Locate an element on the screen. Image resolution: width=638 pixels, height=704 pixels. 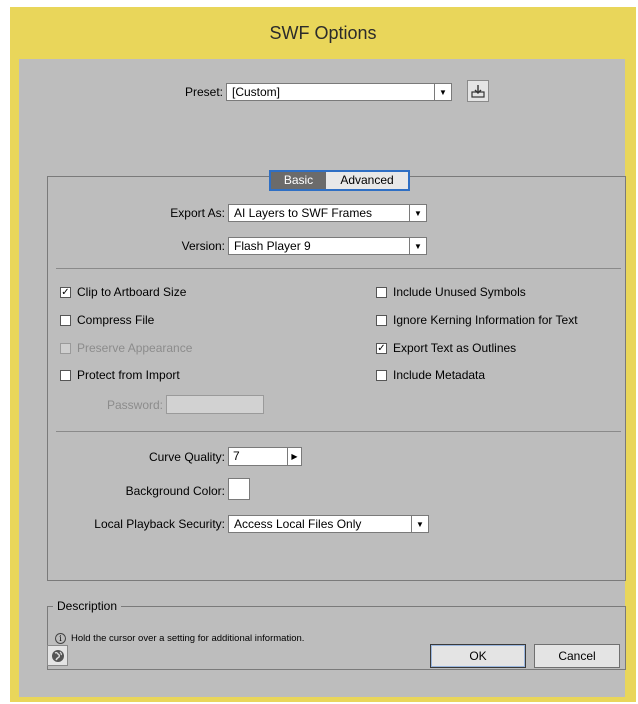
curve-quality-stepper: ▶ is located at coordinates (294, 456).